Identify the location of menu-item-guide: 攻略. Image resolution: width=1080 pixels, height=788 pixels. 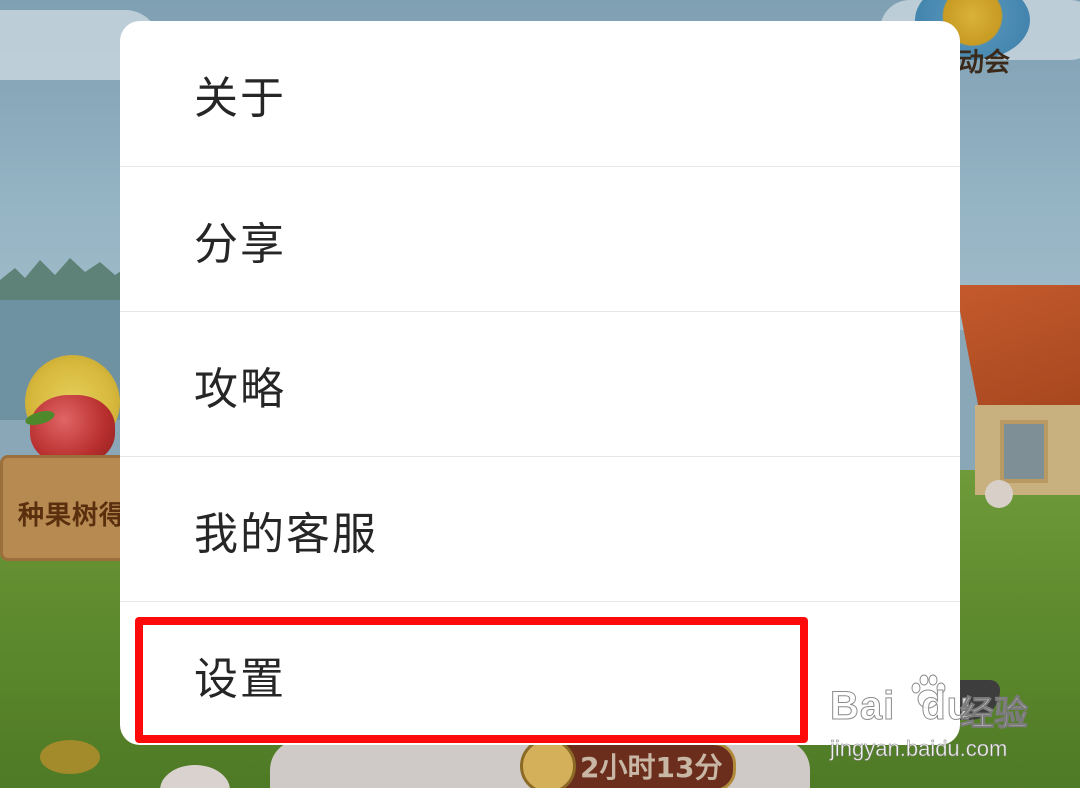
(540, 384).